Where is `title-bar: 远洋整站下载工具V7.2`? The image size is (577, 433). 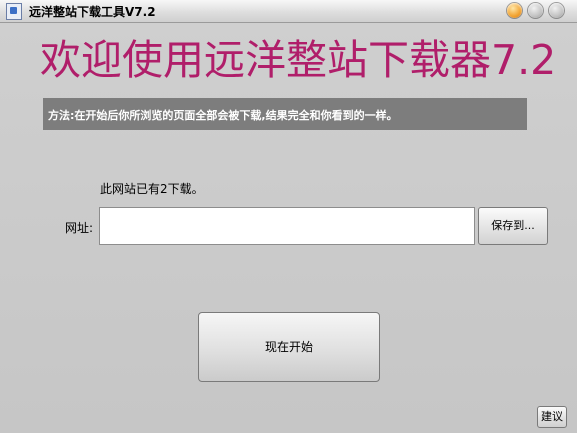
title-bar: 远洋整站下载工具V7.2 is located at coordinates (288, 11).